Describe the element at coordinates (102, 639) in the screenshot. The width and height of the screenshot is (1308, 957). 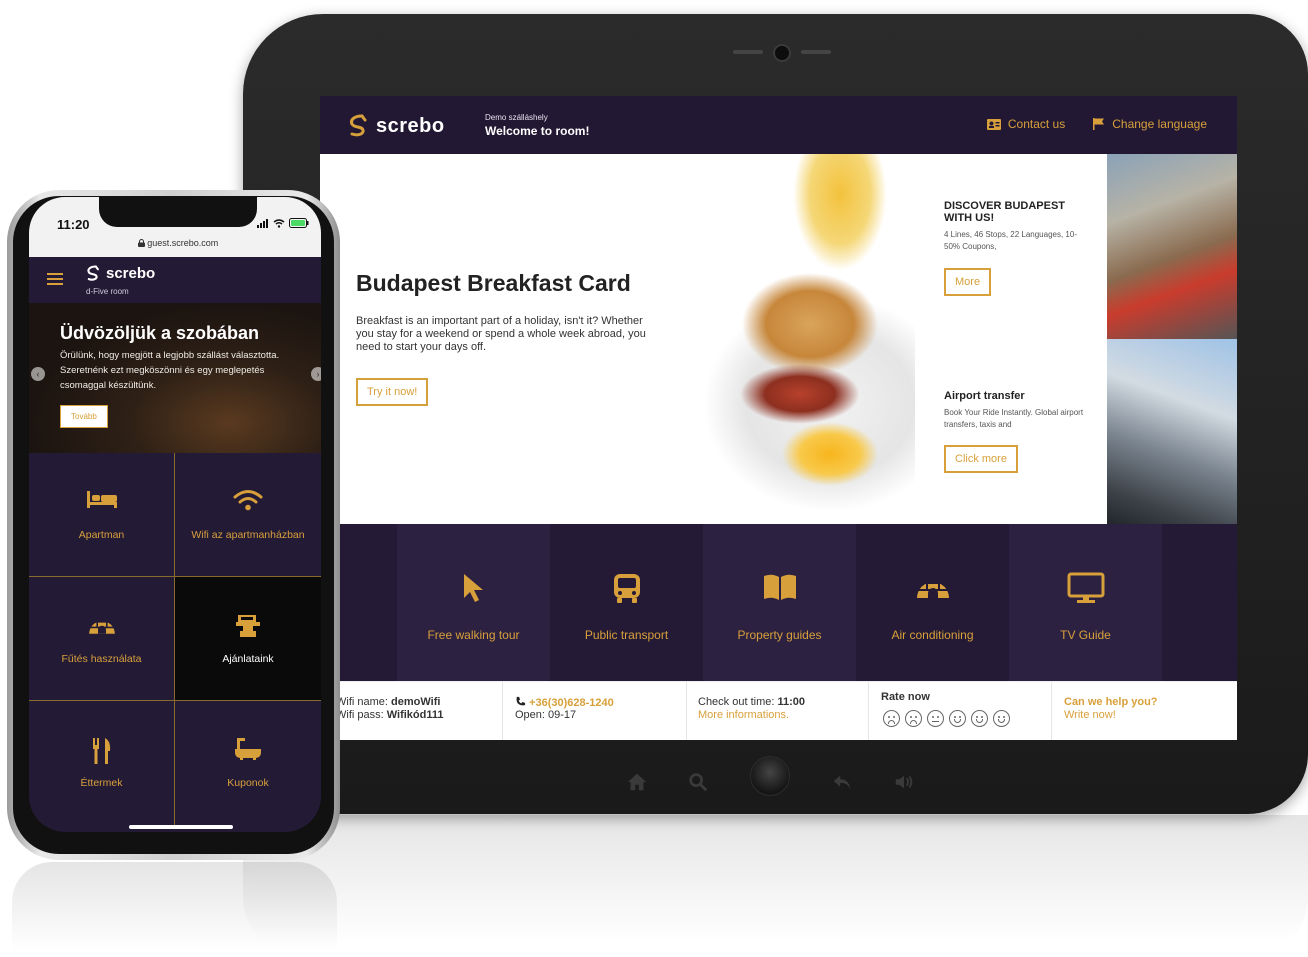
I see `tile-heating: Fűtés használata` at that location.